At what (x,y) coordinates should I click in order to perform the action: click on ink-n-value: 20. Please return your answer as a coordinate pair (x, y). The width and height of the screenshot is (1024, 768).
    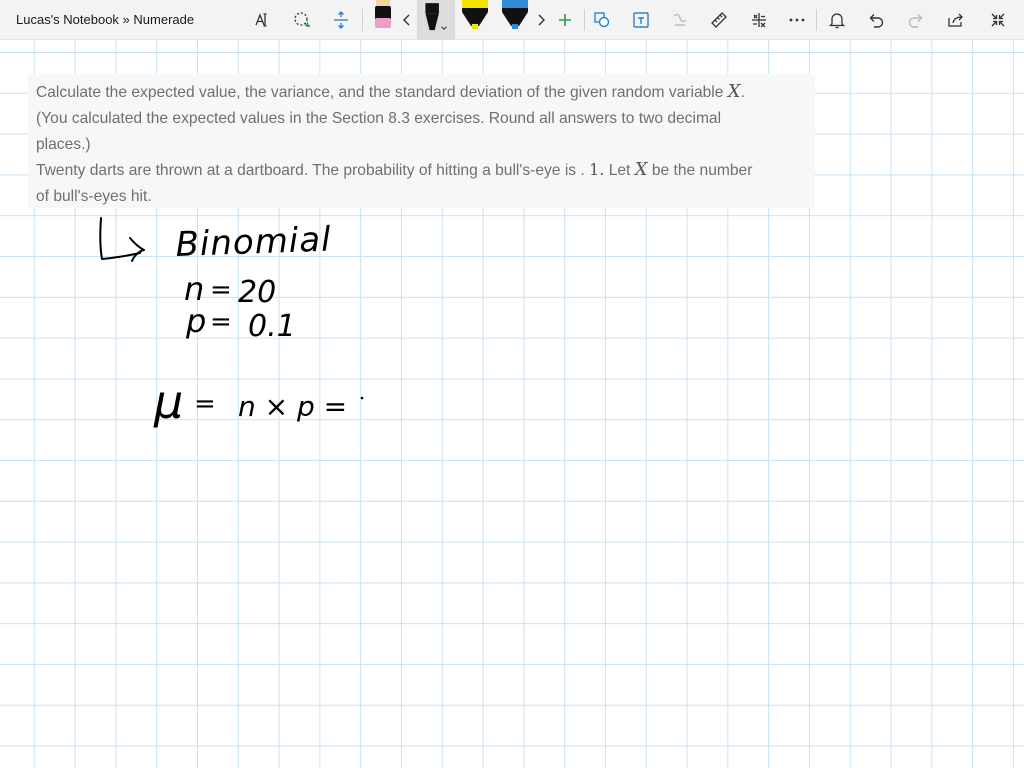
    Looking at the image, I should click on (257, 292).